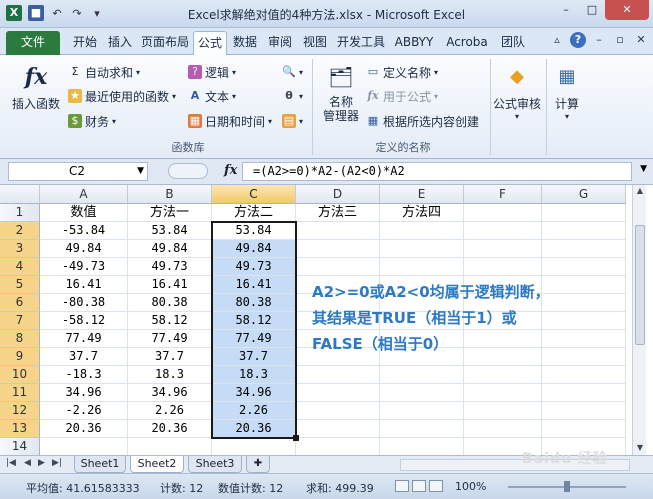 The image size is (653, 499). Describe the element at coordinates (230, 121) in the screenshot. I see `datetime-button: ▦ 日期和时间 ▾` at that location.